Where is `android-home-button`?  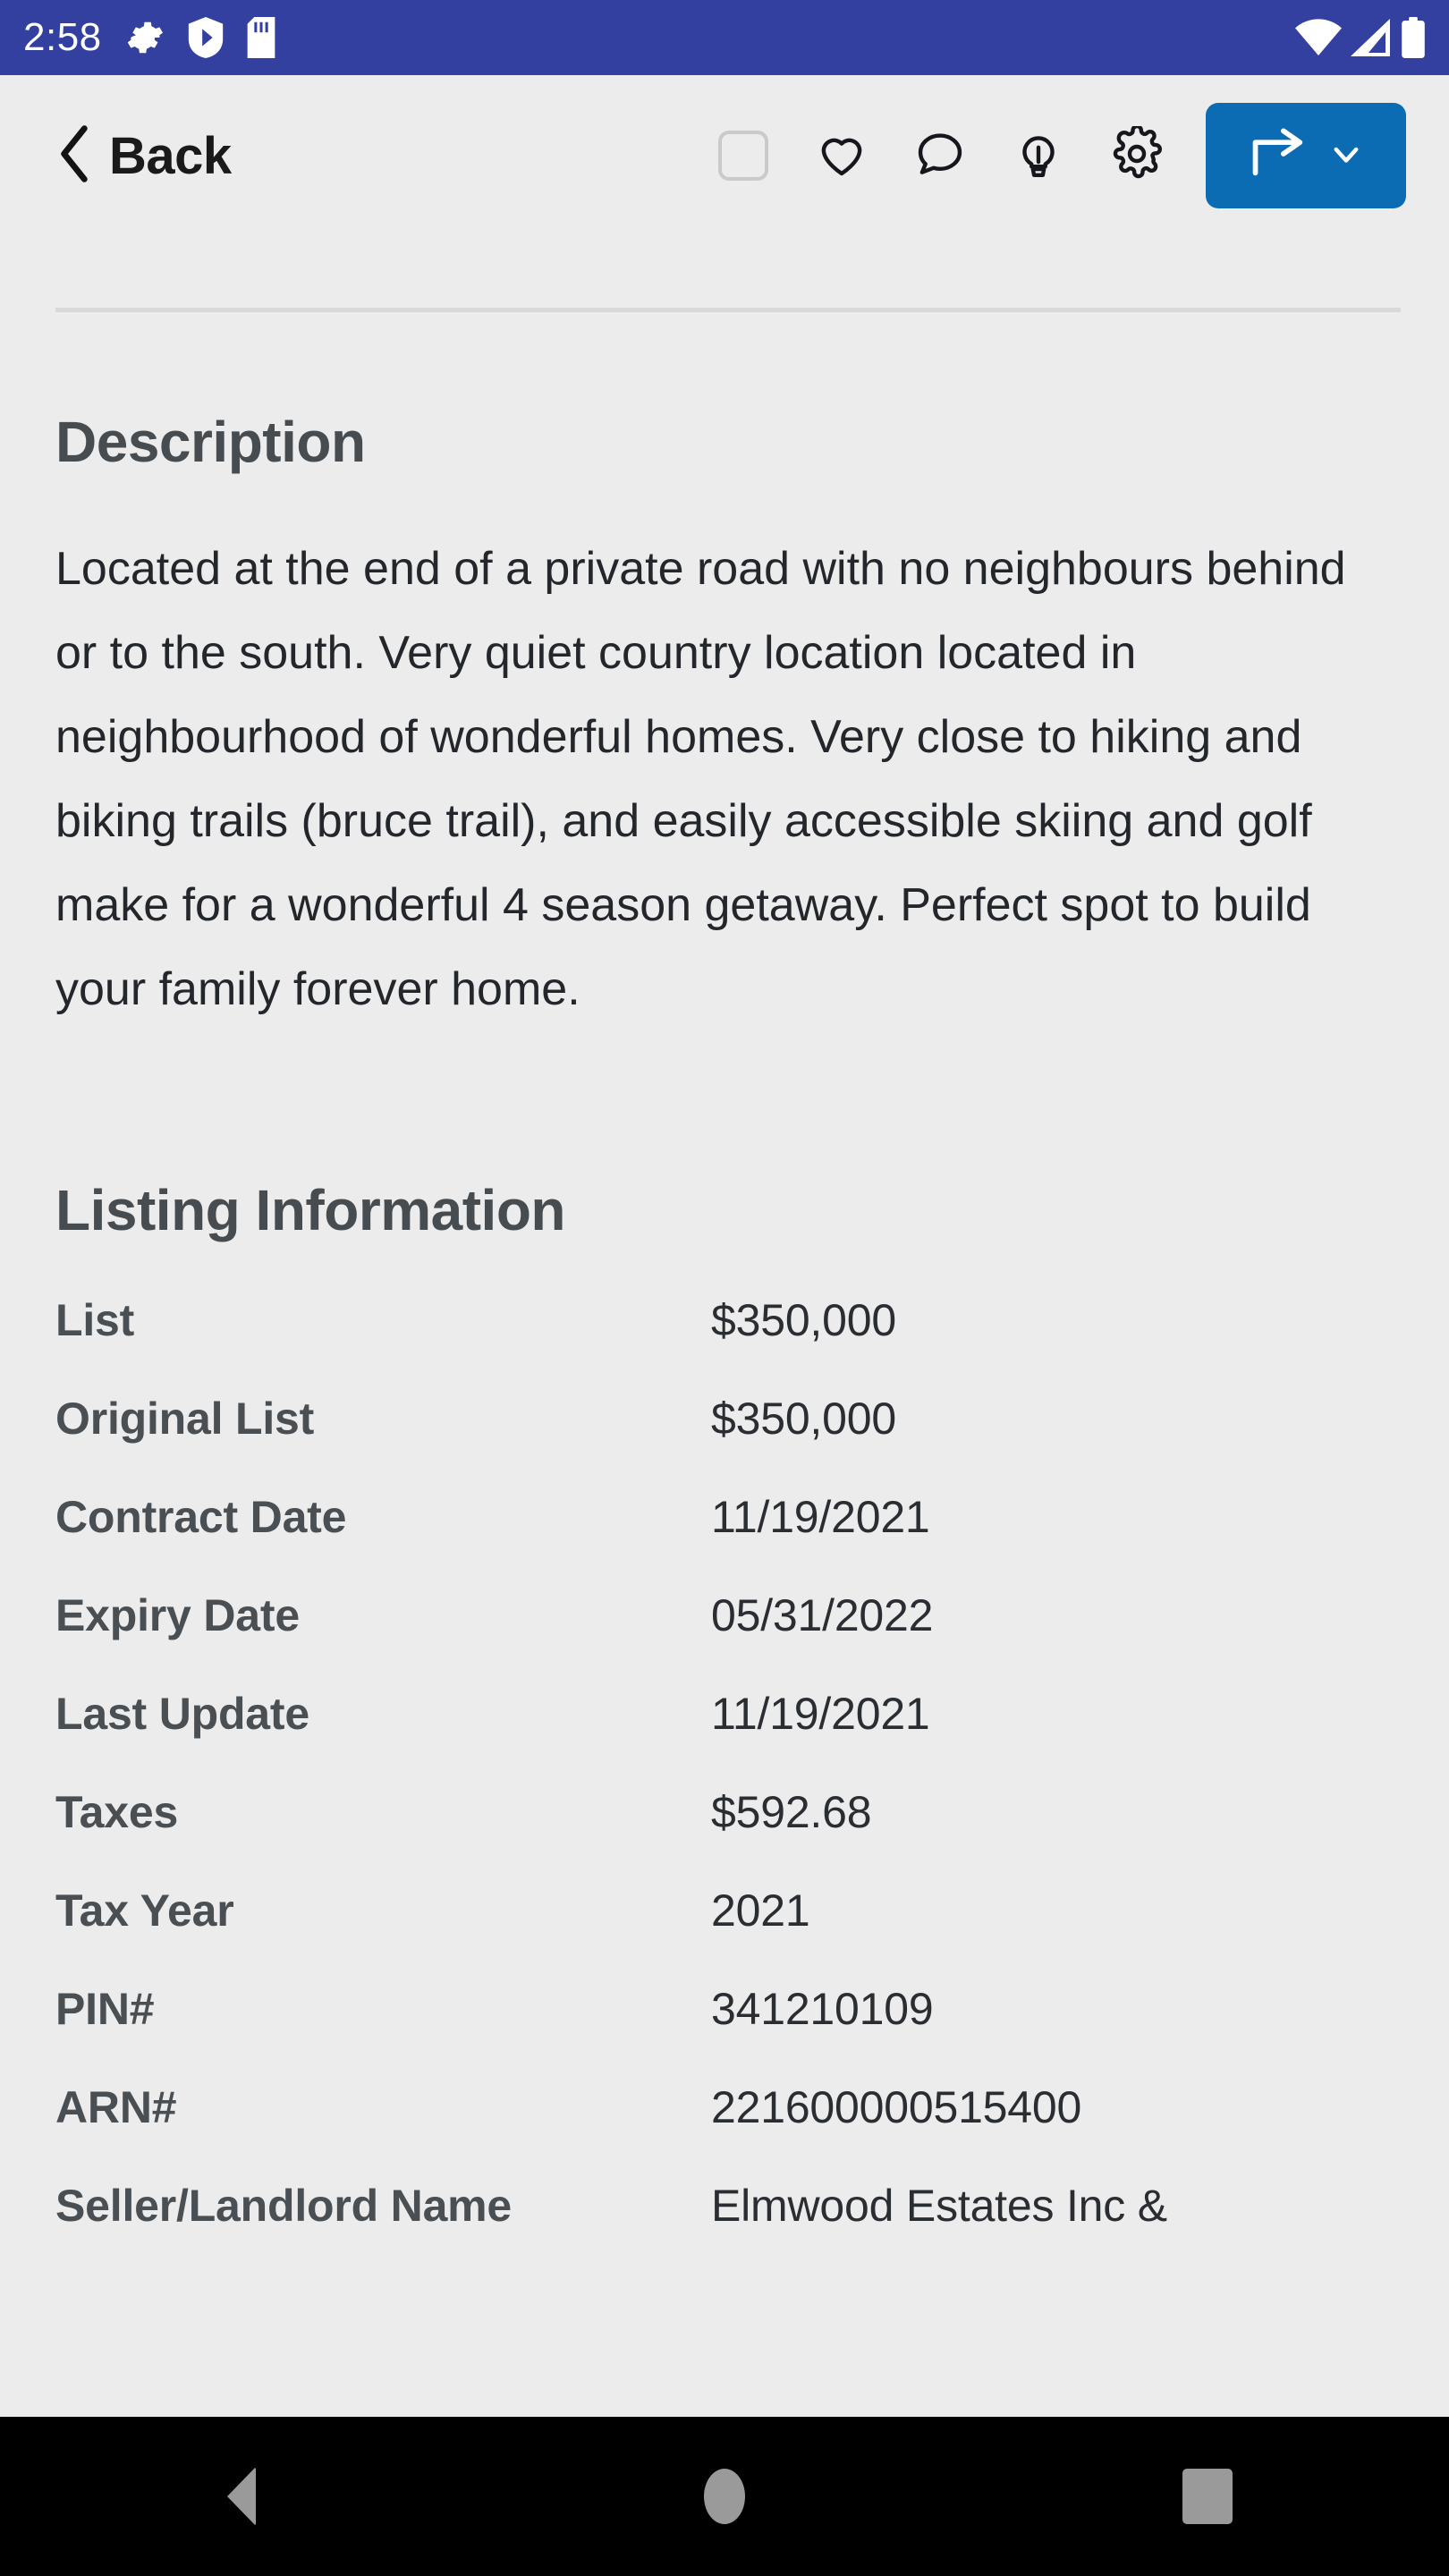 android-home-button is located at coordinates (724, 2496).